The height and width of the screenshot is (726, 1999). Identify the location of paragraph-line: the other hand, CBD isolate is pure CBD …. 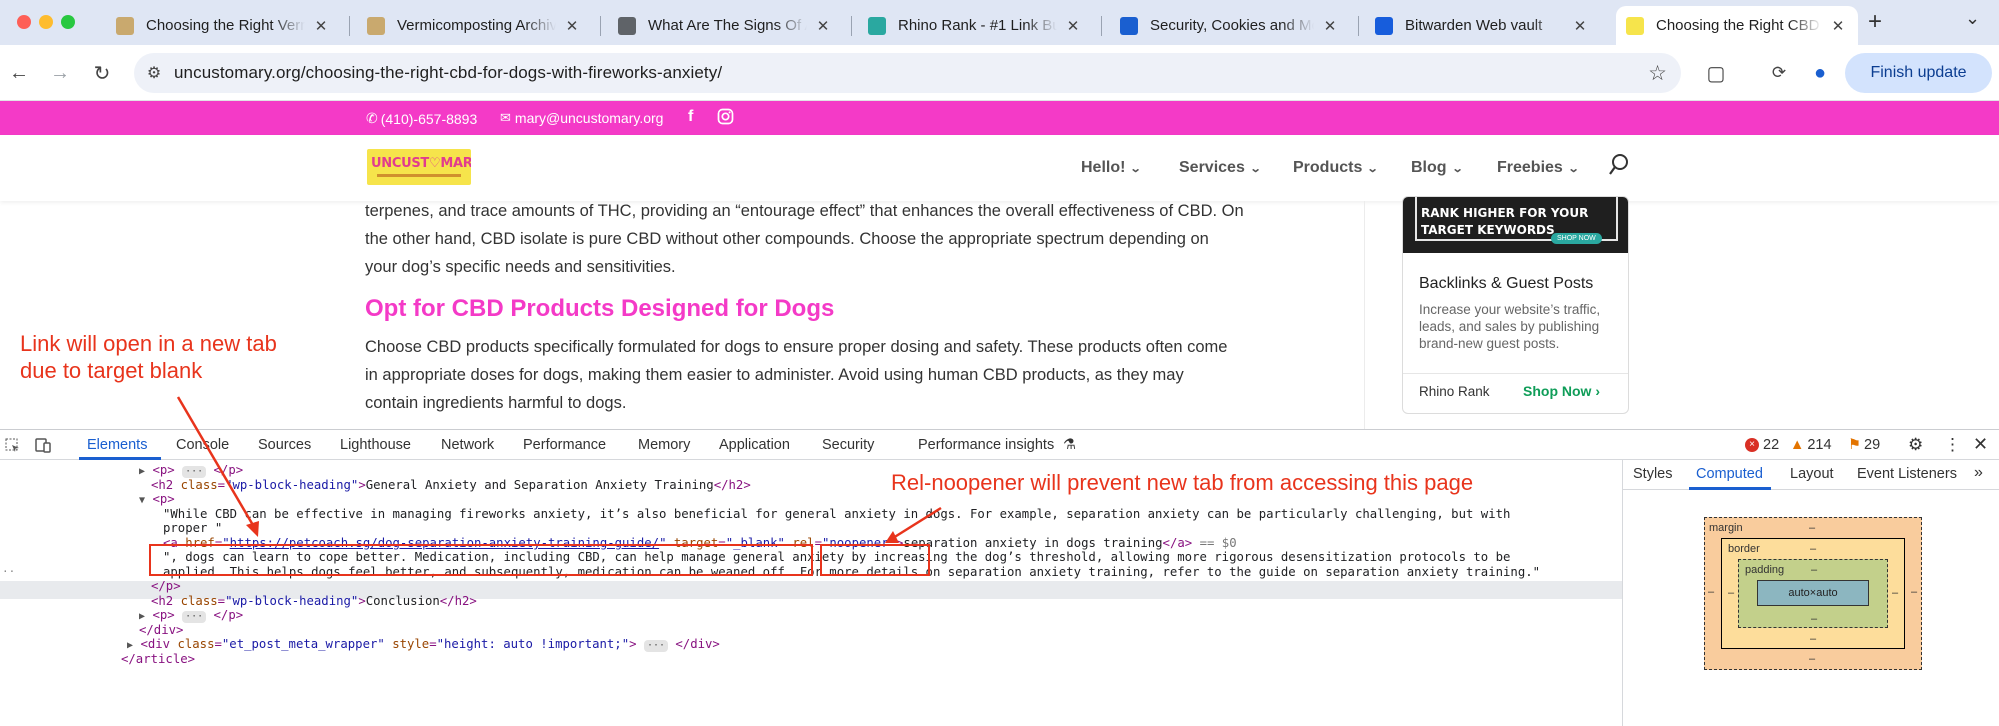
(787, 239).